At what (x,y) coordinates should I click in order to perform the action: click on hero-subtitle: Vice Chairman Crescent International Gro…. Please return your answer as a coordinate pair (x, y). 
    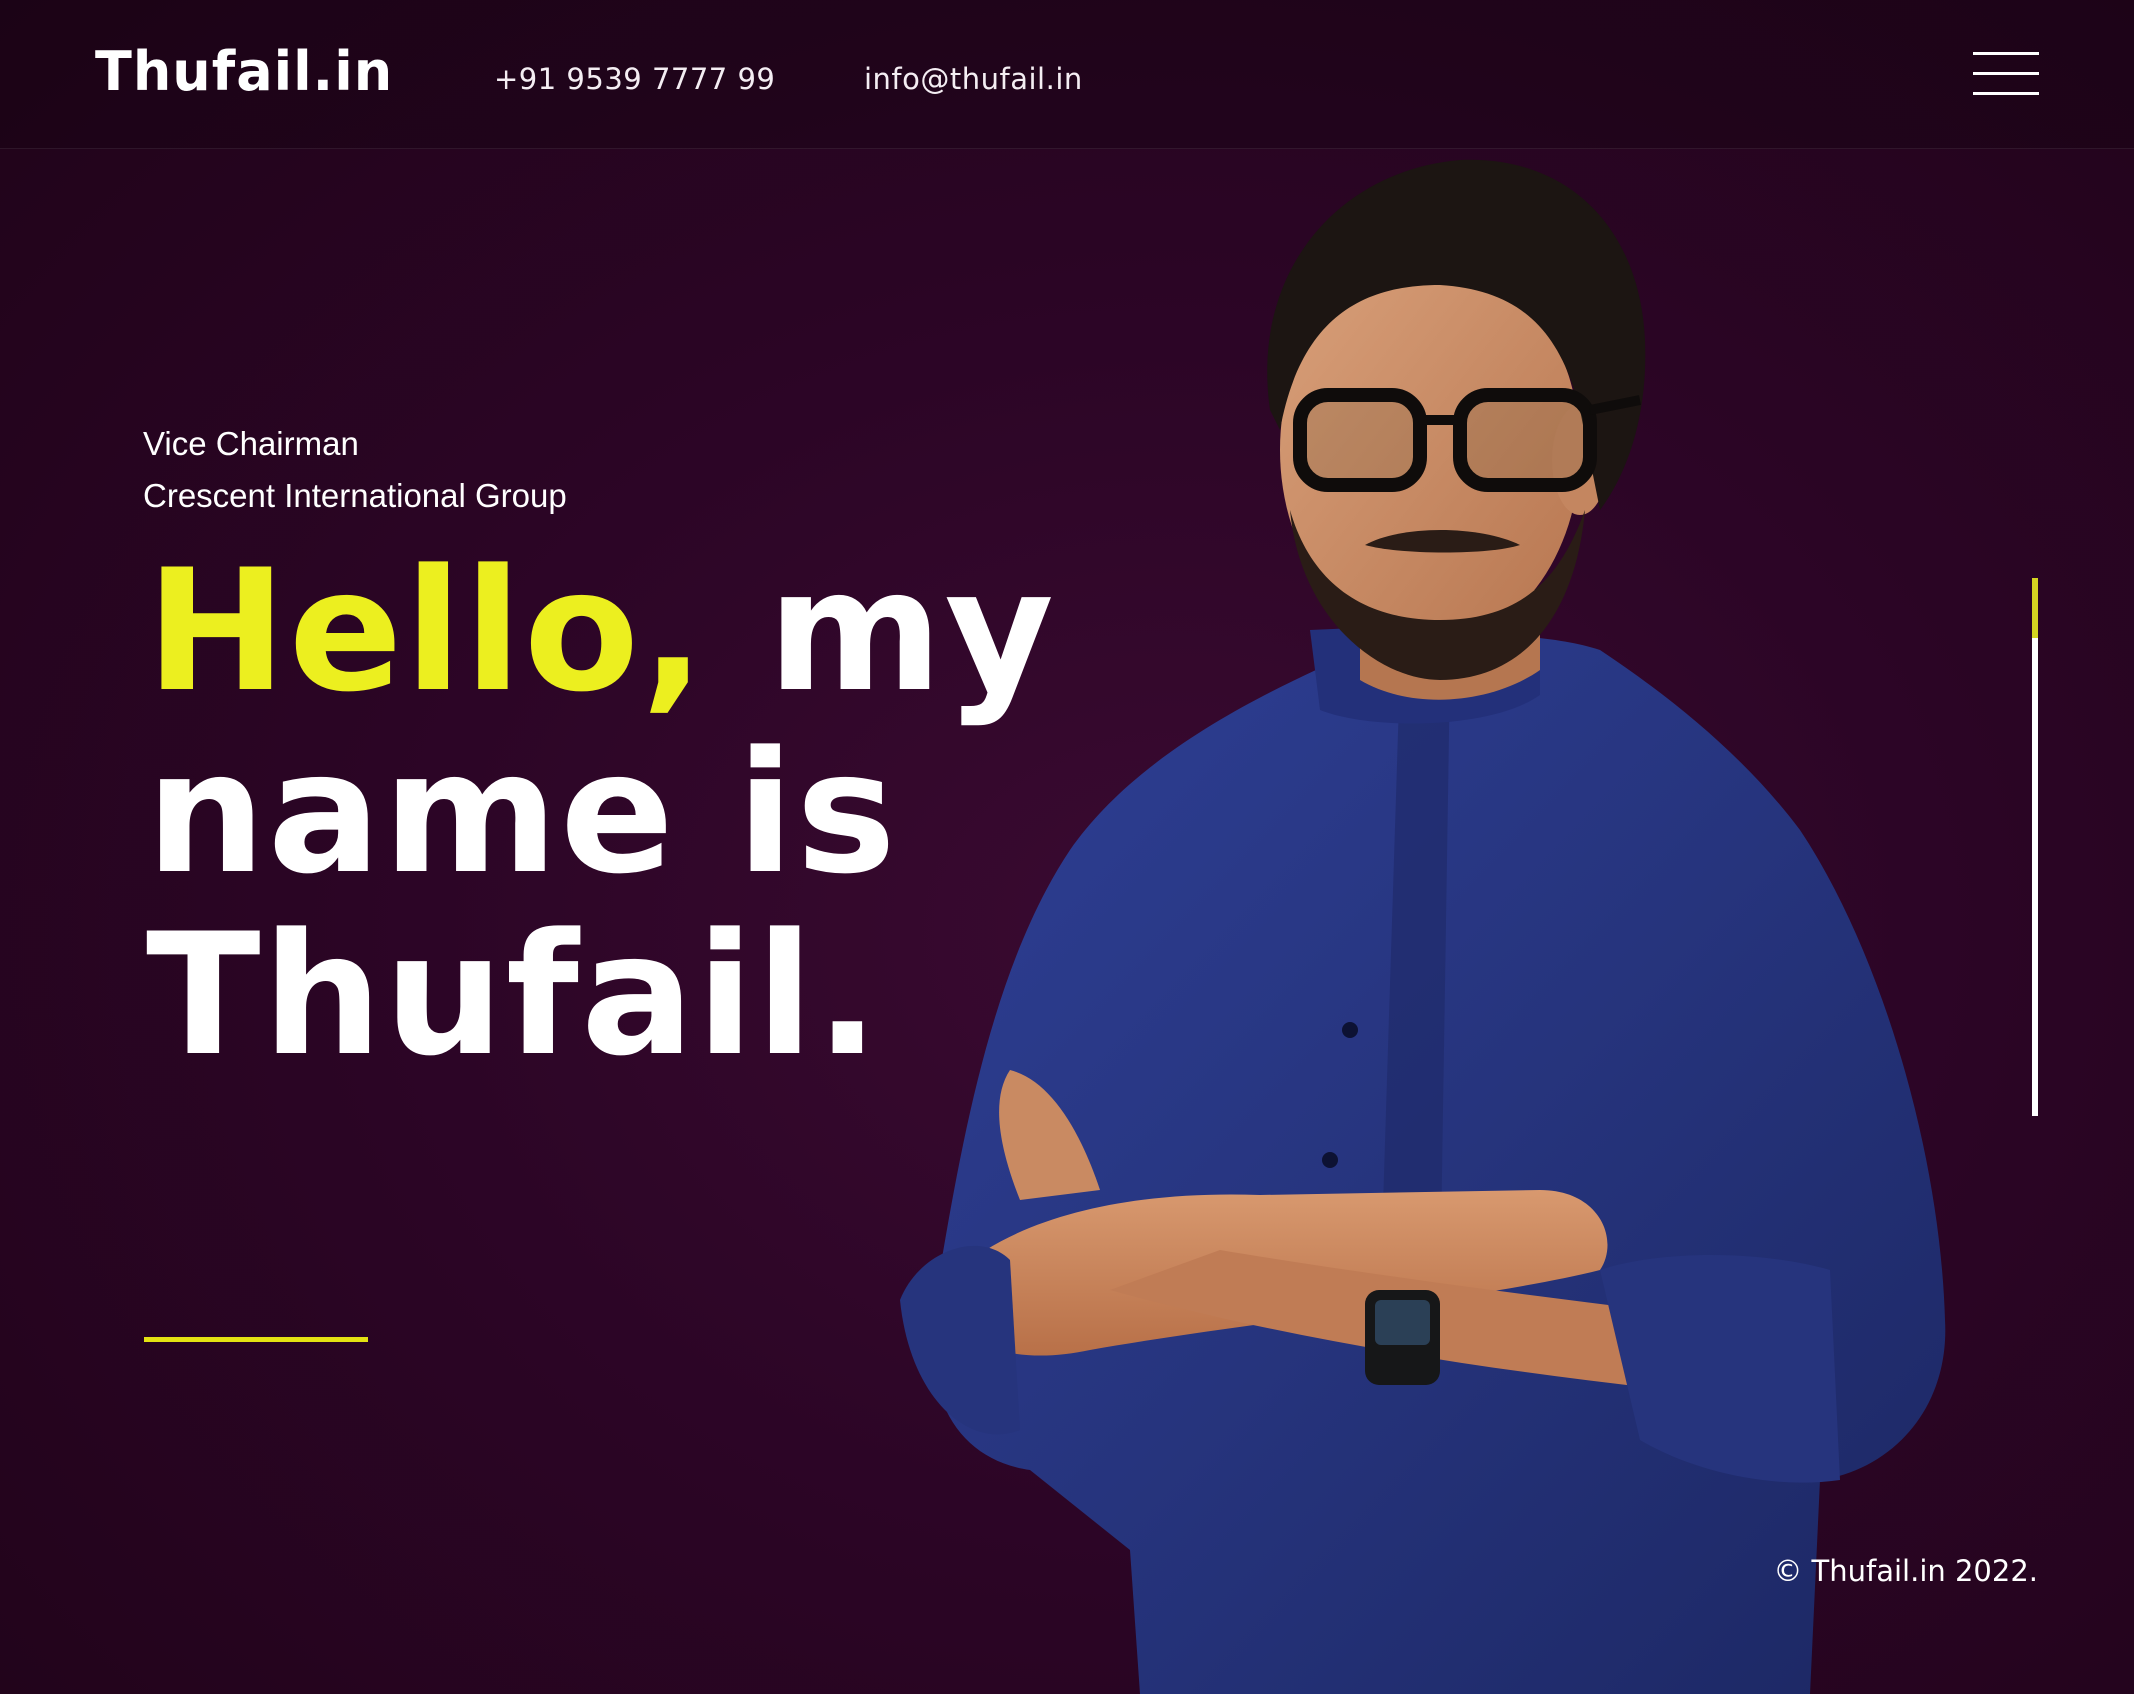
    Looking at the image, I should click on (355, 470).